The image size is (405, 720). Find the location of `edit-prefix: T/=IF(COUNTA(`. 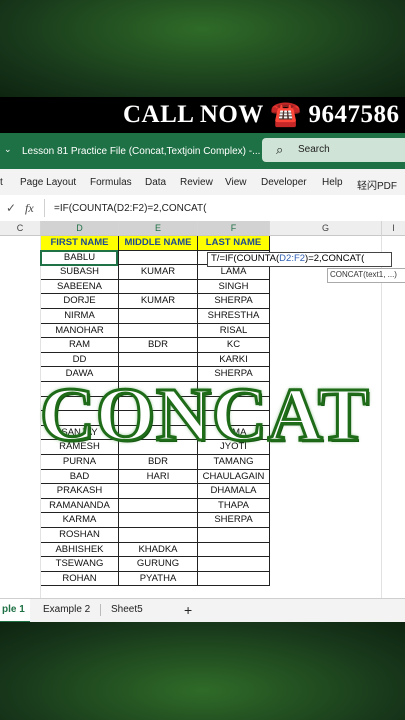

edit-prefix: T/=IF(COUNTA( is located at coordinates (245, 258).